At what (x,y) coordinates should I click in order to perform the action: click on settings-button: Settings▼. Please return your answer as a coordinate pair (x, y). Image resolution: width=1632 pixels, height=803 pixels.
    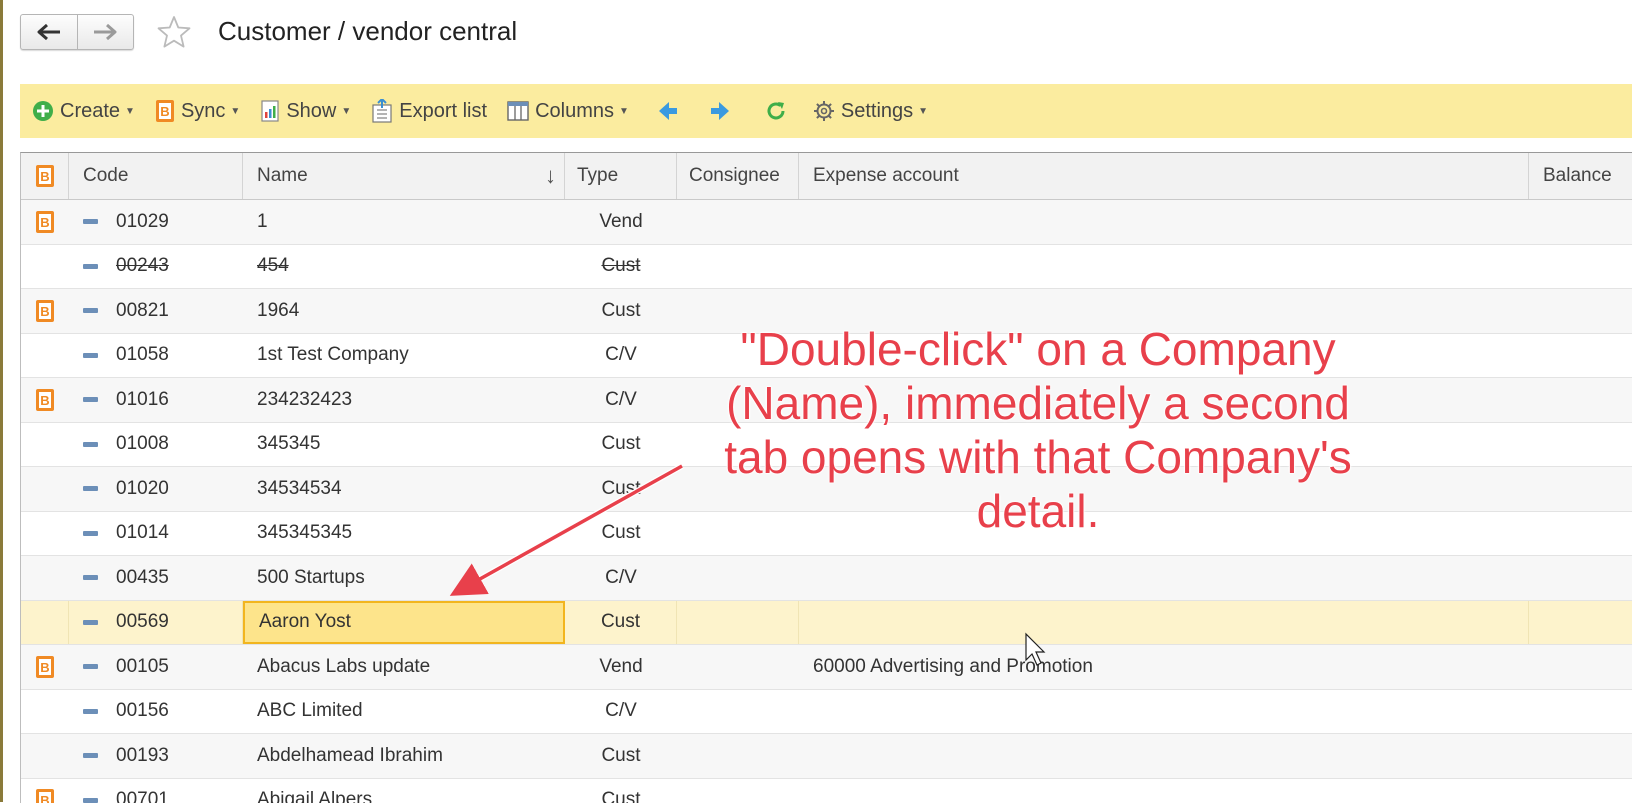
    Looking at the image, I should click on (870, 111).